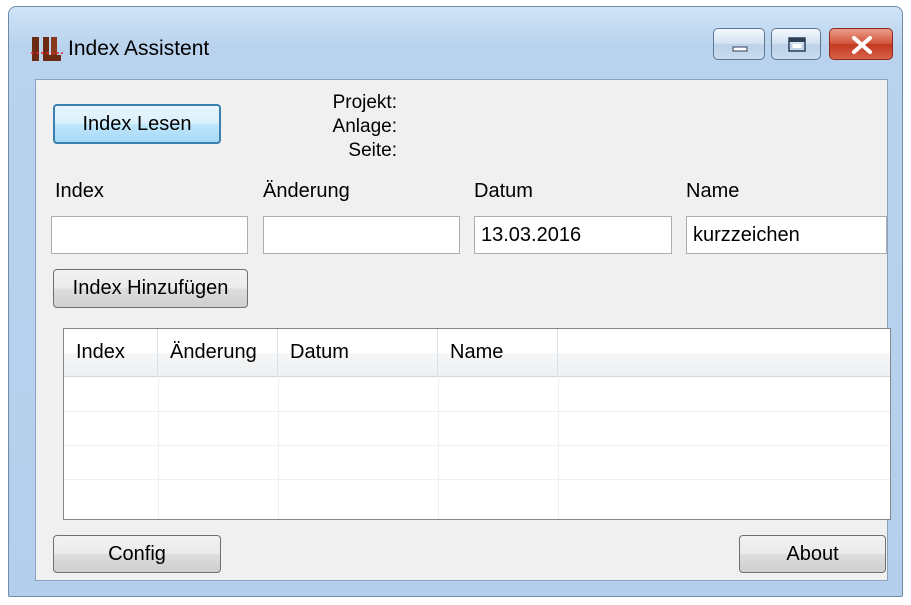 This screenshot has height=605, width=911. Describe the element at coordinates (137, 124) in the screenshot. I see `read-index-button: Index Lesen` at that location.